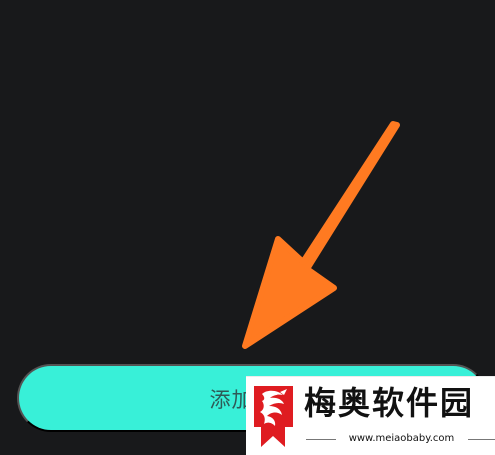  What do you see at coordinates (273, 416) in the screenshot?
I see `dragon-logo-icon` at bounding box center [273, 416].